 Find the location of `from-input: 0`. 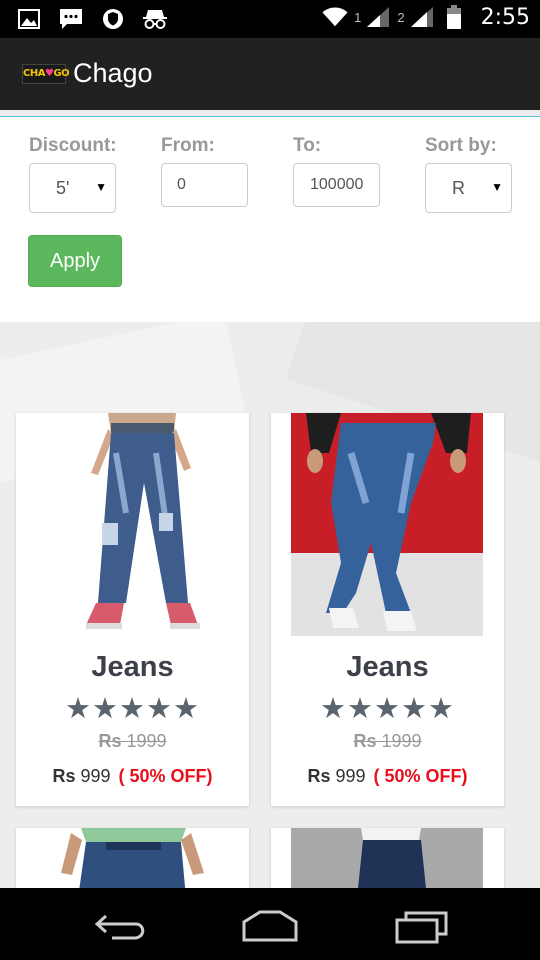

from-input: 0 is located at coordinates (204, 185).